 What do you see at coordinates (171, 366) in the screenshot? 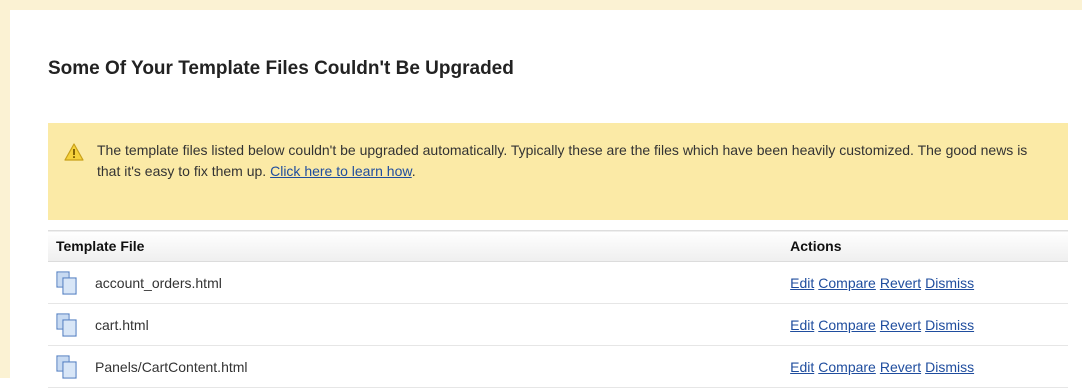
I see `file-name: Panels/CartContent.html` at bounding box center [171, 366].